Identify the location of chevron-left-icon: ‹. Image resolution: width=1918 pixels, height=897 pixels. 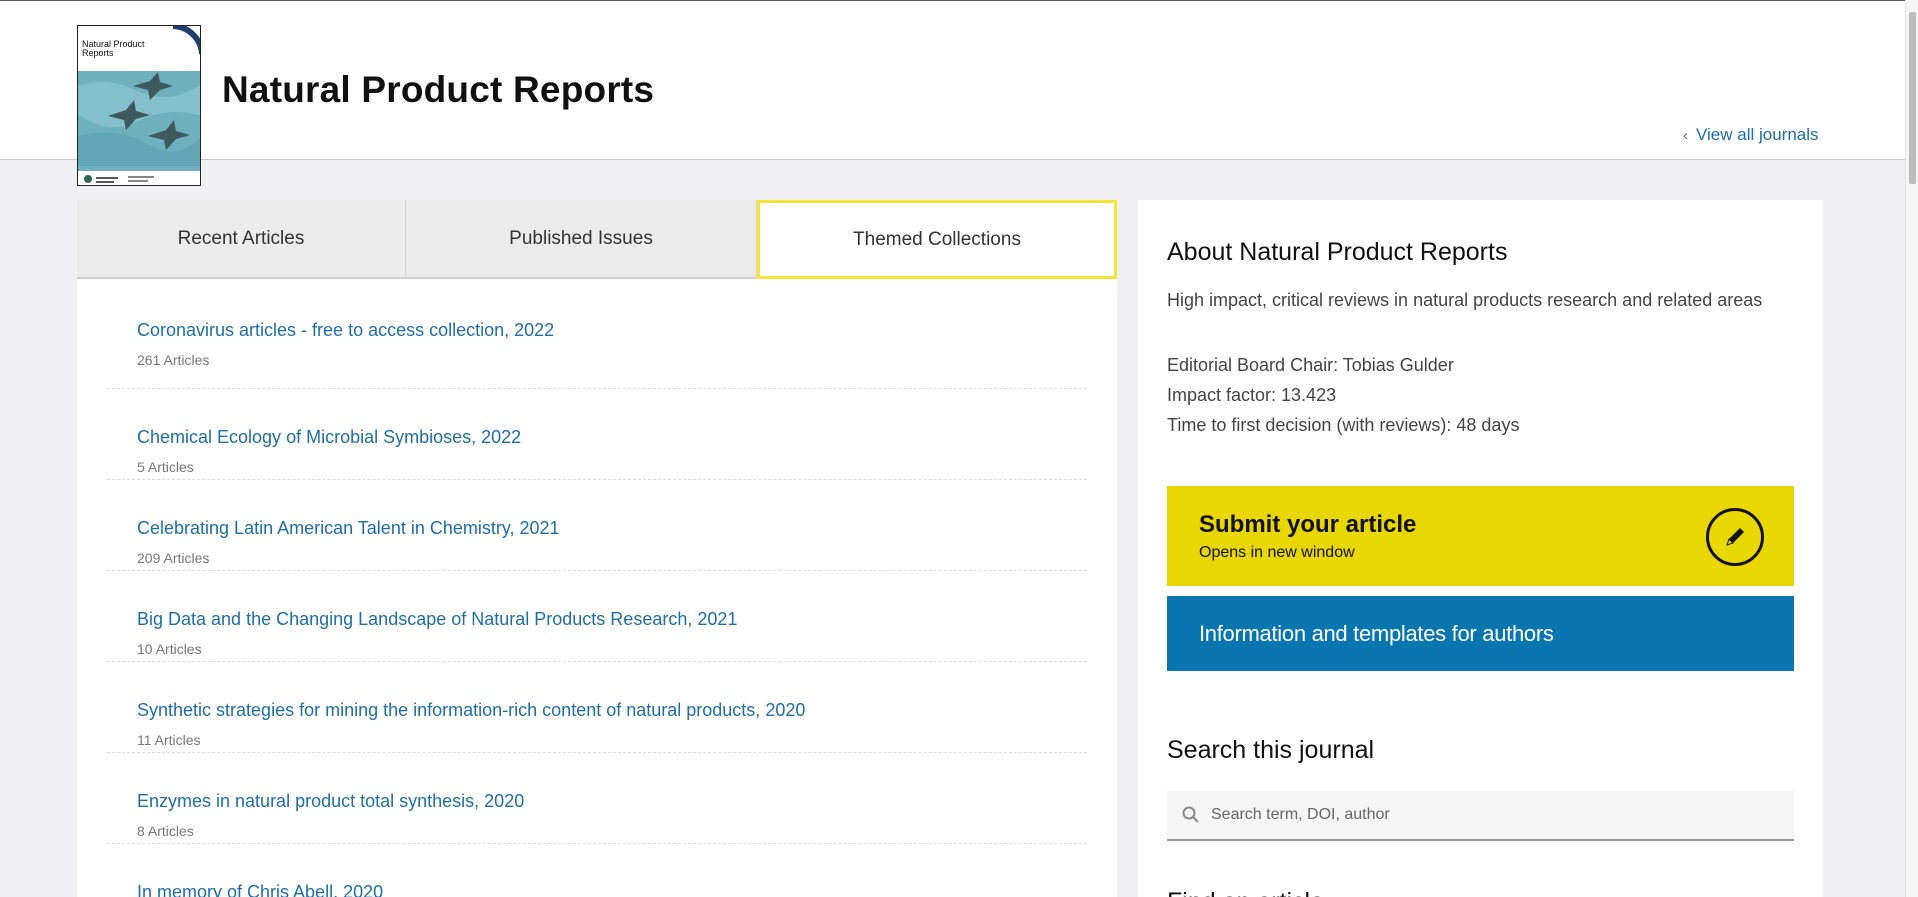
(1685, 135).